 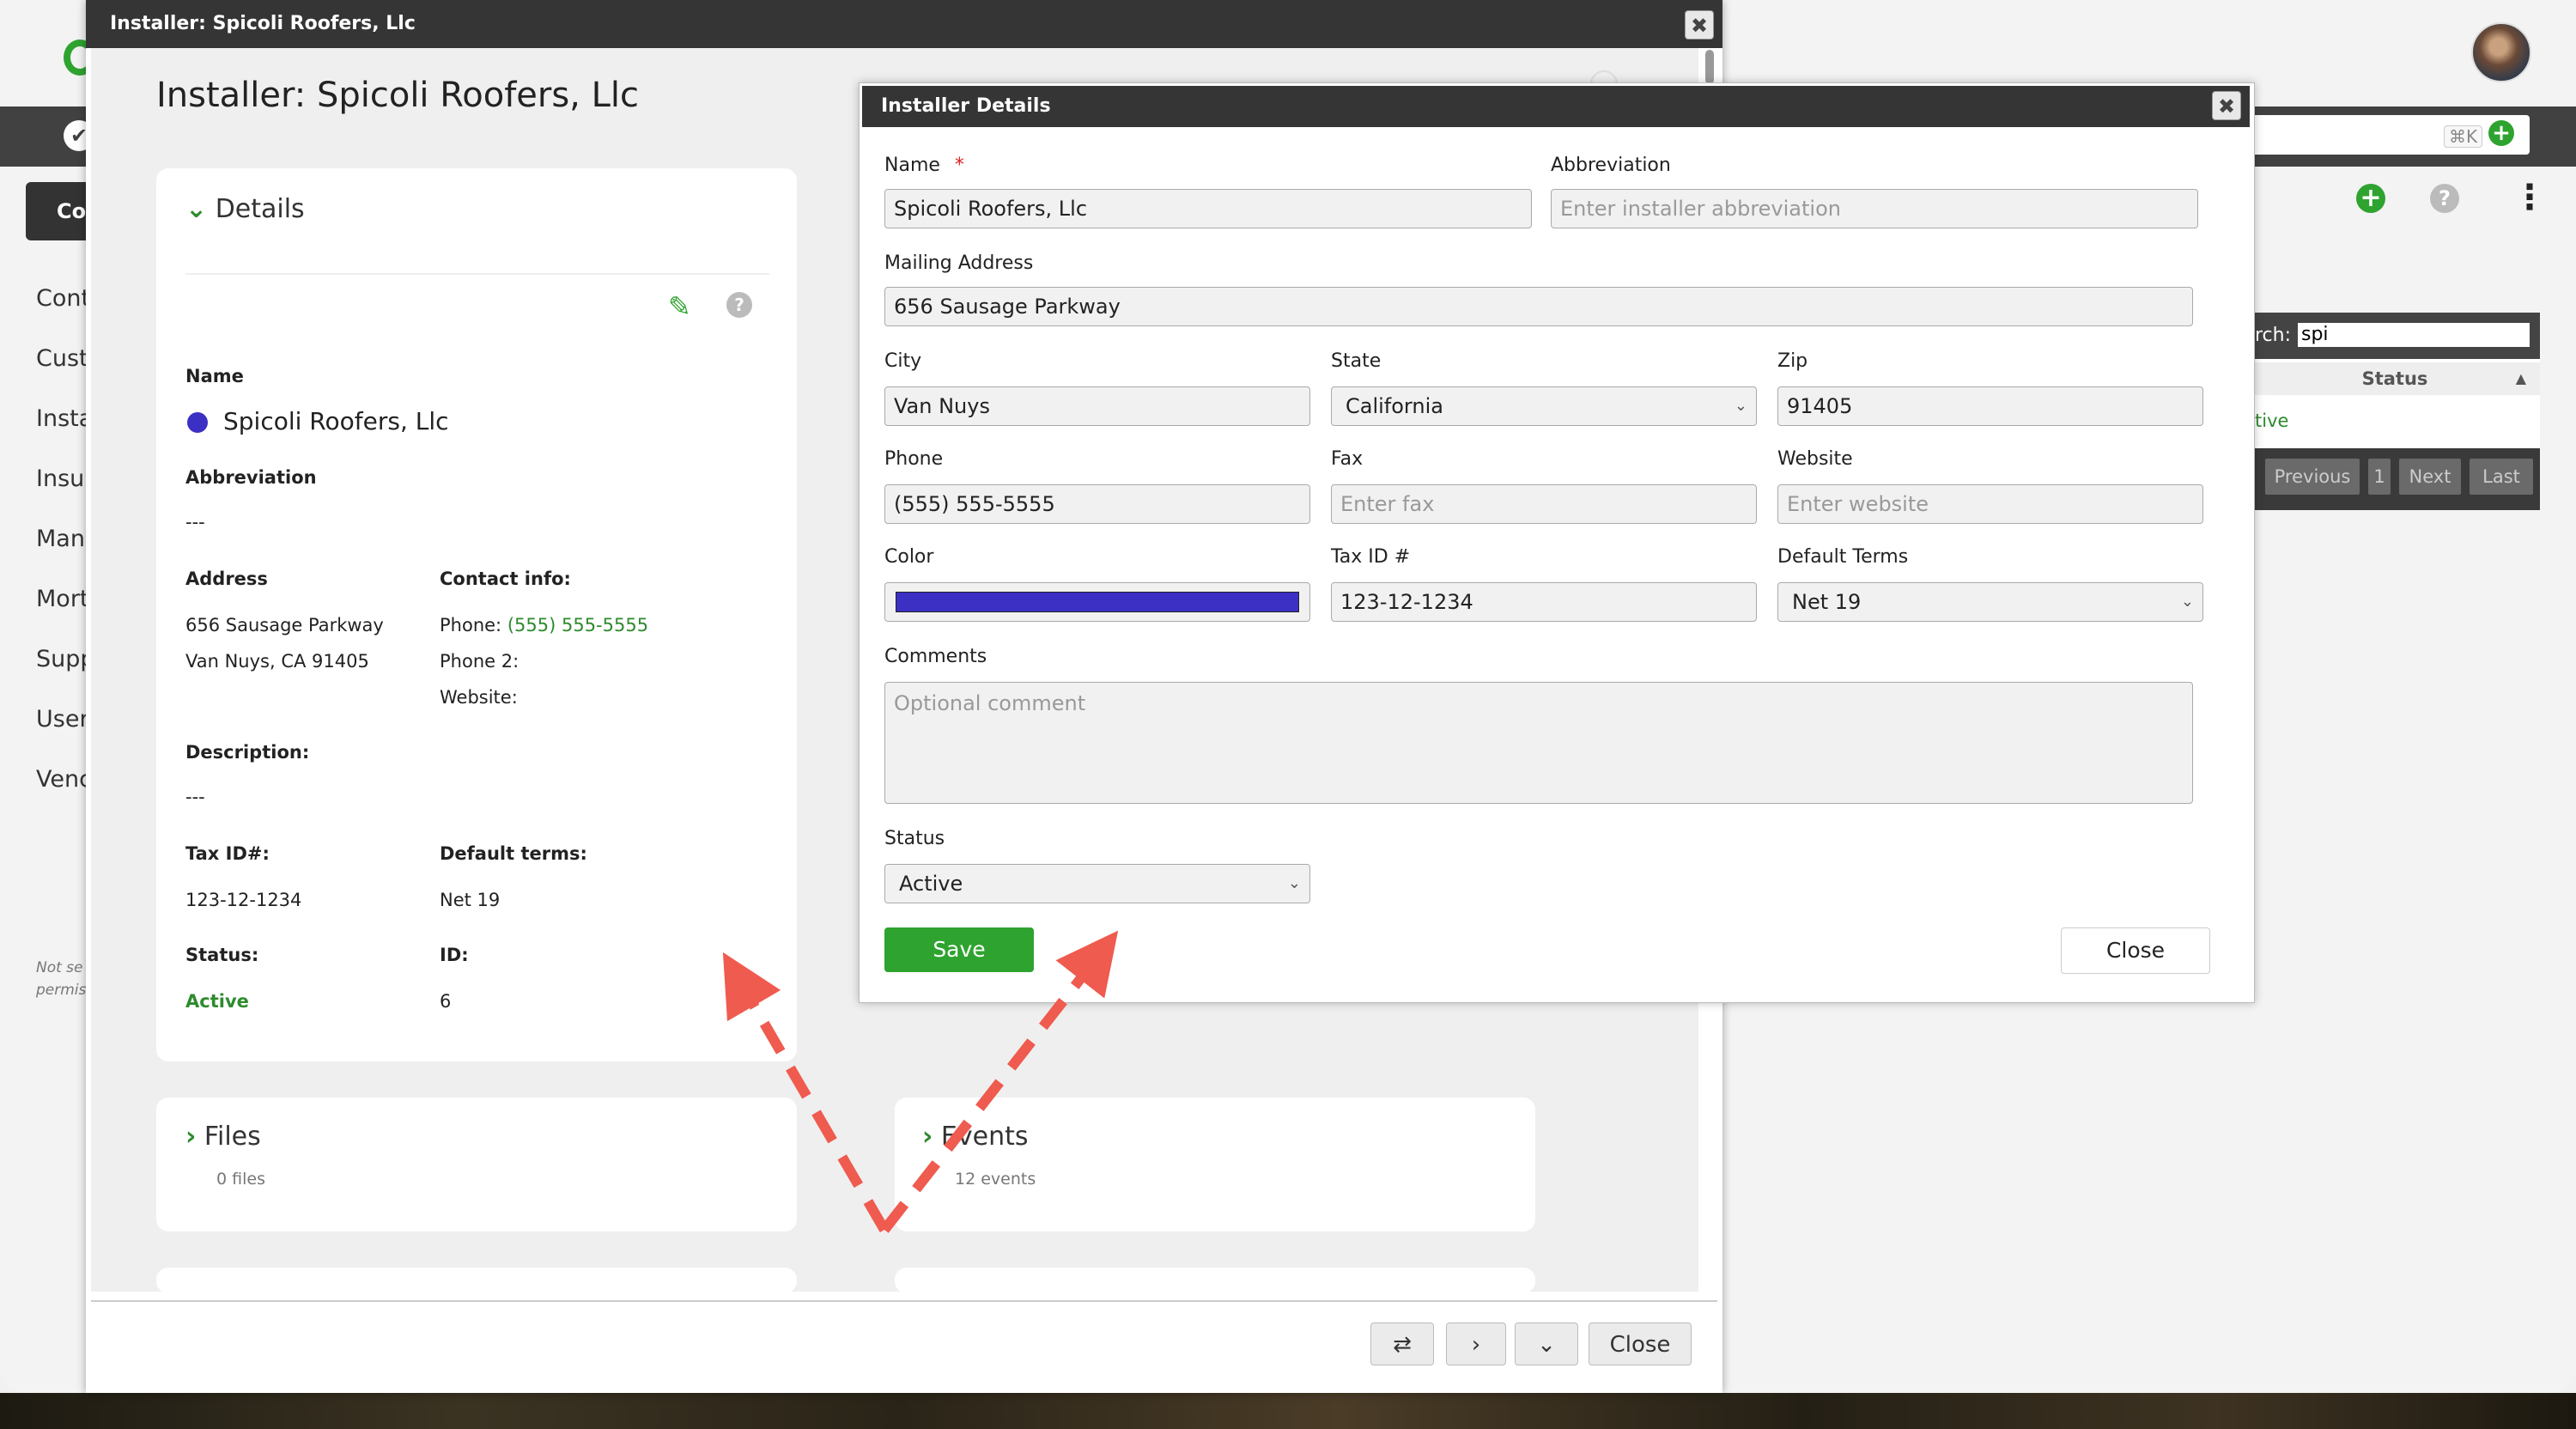 What do you see at coordinates (806, 1092) in the screenshot?
I see `arrow-to-details-card` at bounding box center [806, 1092].